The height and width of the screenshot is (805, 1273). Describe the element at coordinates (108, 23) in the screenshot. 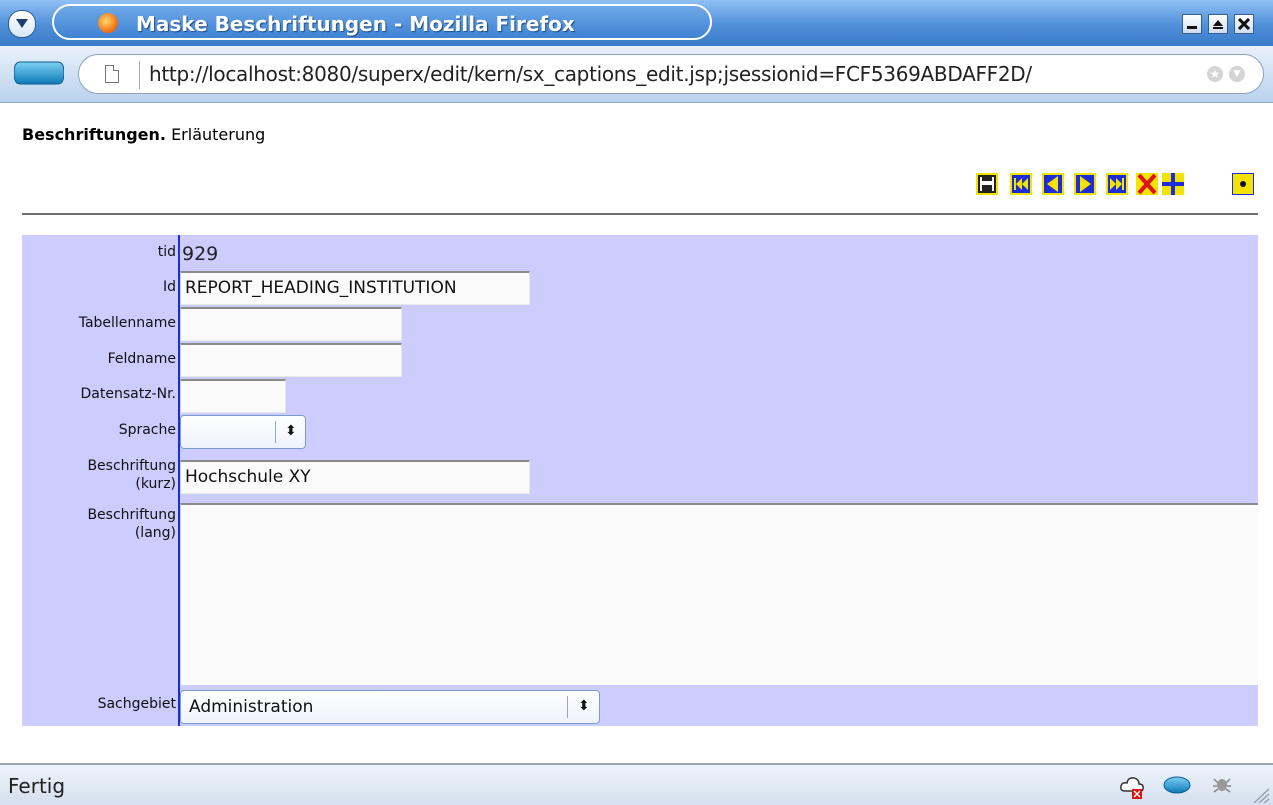

I see `firefox-logo-icon` at that location.